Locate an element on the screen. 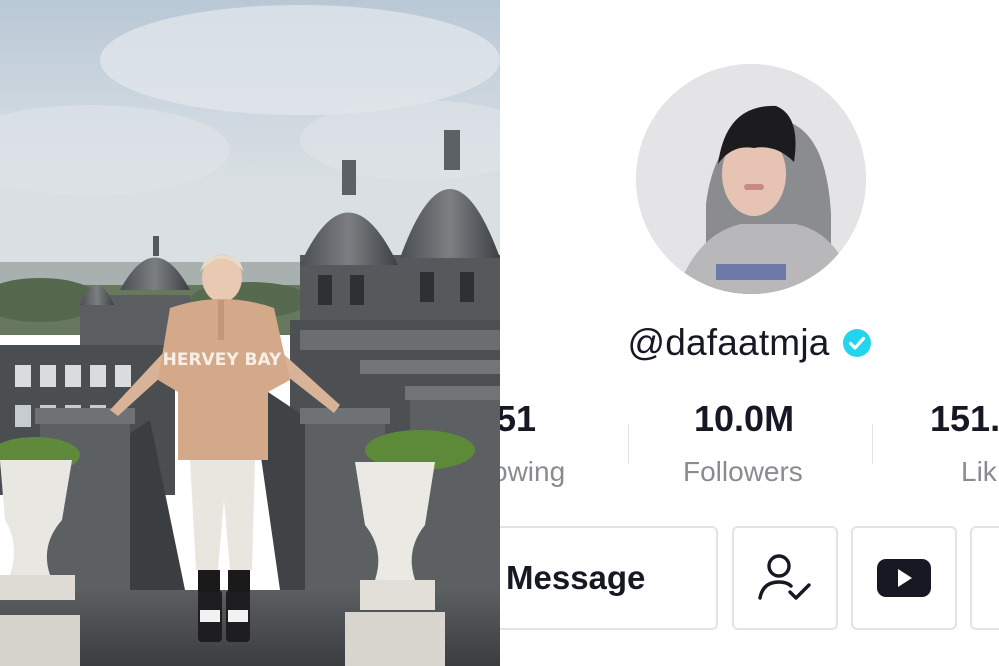  message-button-label: Message is located at coordinates (576, 577).